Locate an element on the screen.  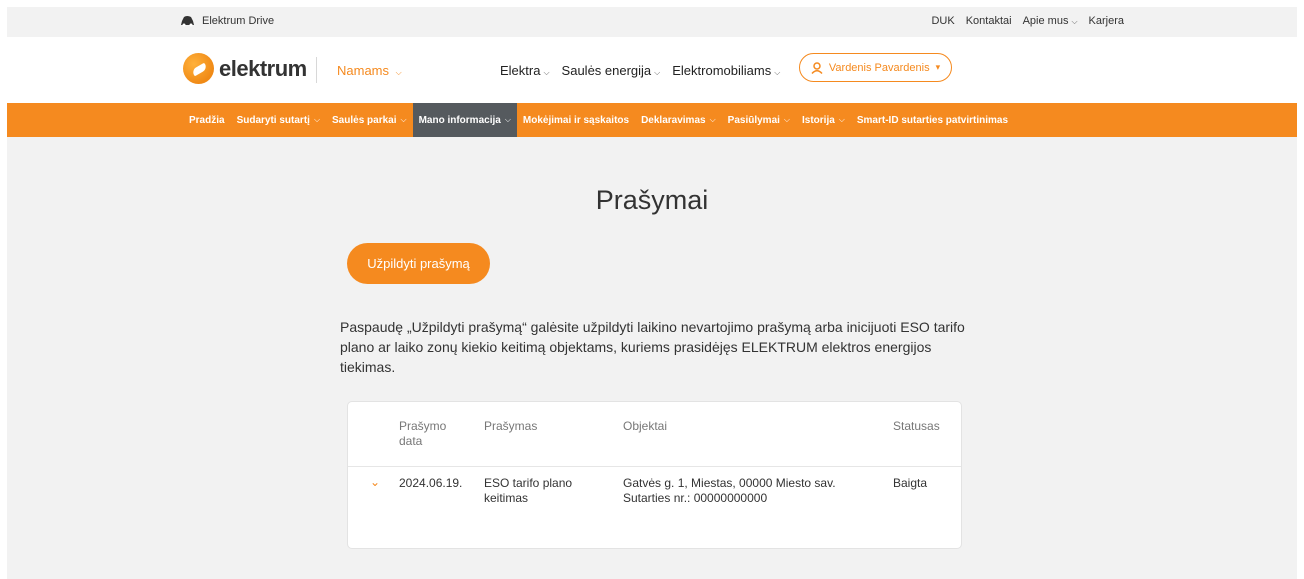
subnav-istorija: Istorija ⌵ is located at coordinates (823, 120).